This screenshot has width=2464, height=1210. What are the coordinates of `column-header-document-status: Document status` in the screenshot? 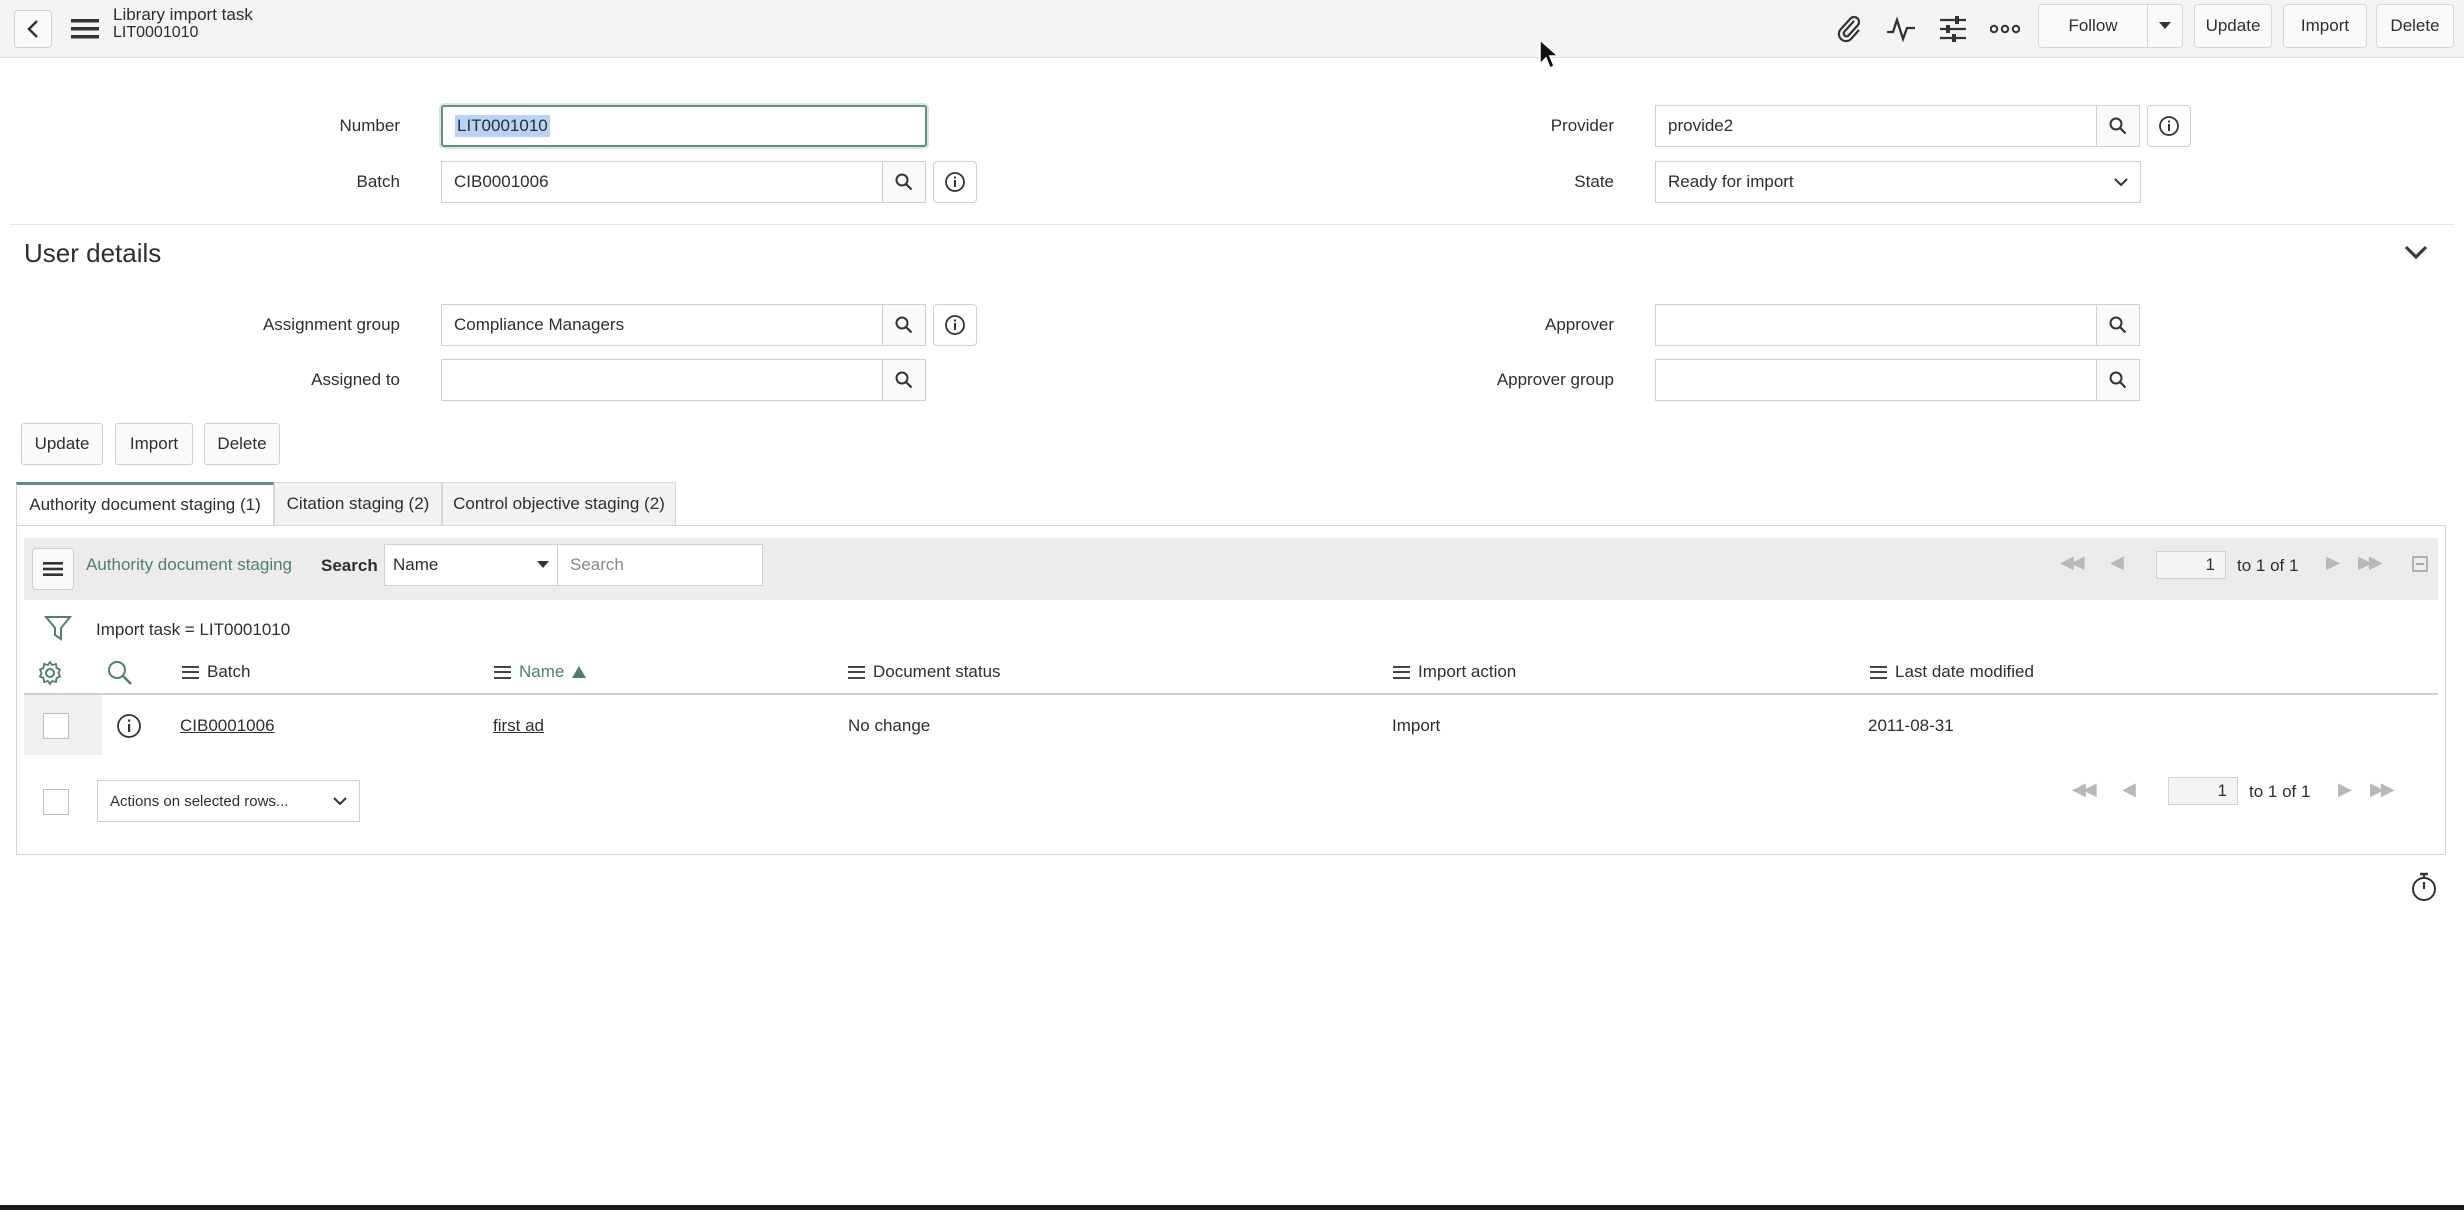 It's located at (924, 672).